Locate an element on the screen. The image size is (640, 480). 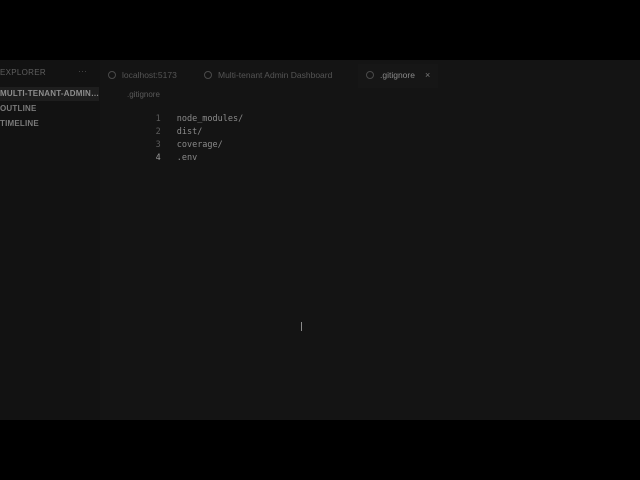
tab-localhost: localhost:5173 is located at coordinates (142, 76).